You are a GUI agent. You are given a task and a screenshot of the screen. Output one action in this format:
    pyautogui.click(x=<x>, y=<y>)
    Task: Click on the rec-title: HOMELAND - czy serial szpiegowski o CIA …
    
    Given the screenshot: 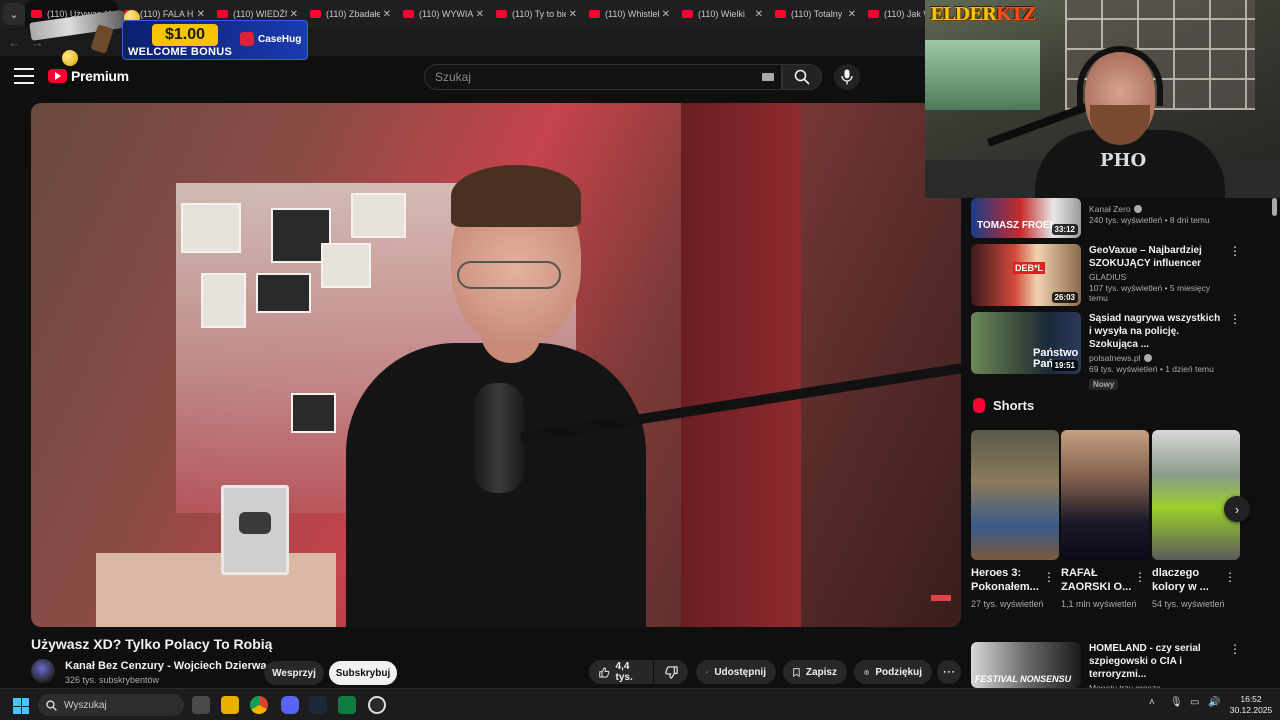 What is the action you would take?
    pyautogui.click(x=1155, y=661)
    